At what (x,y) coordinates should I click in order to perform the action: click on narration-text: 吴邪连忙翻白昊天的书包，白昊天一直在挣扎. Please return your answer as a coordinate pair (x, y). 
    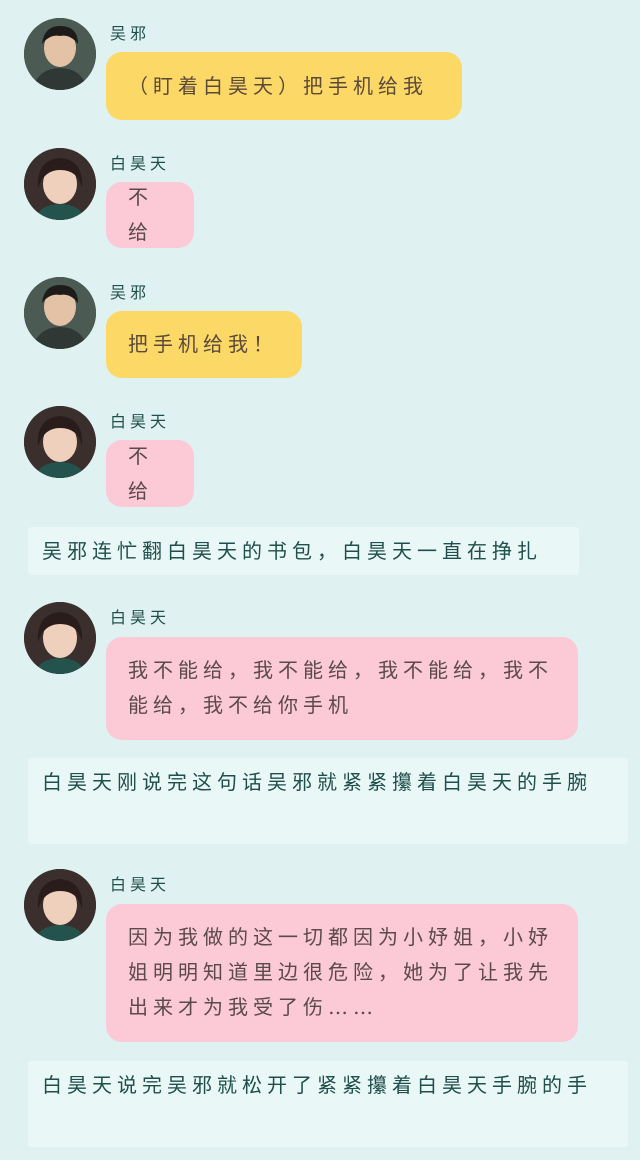
    Looking at the image, I should click on (303, 551).